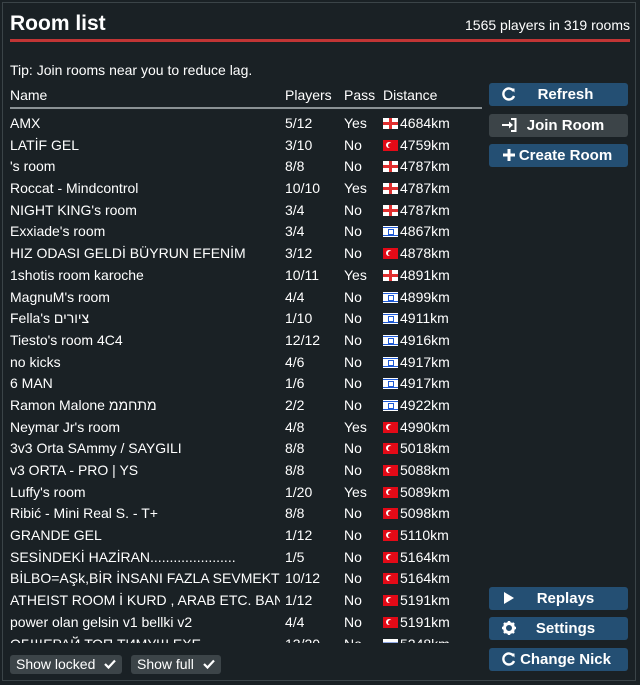  What do you see at coordinates (425, 339) in the screenshot?
I see `room-distance: 4916km` at bounding box center [425, 339].